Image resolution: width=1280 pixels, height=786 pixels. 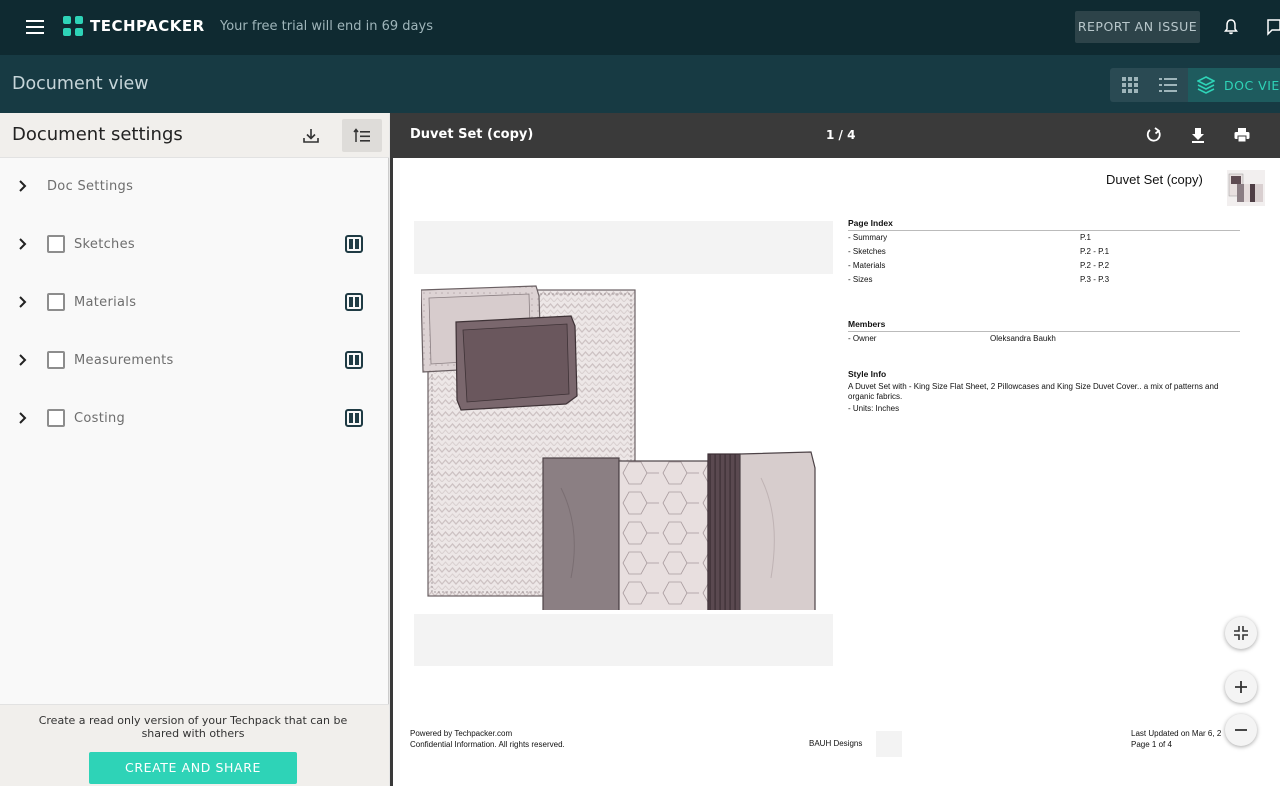 What do you see at coordinates (56, 360) in the screenshot?
I see `measurements-checkbox` at bounding box center [56, 360].